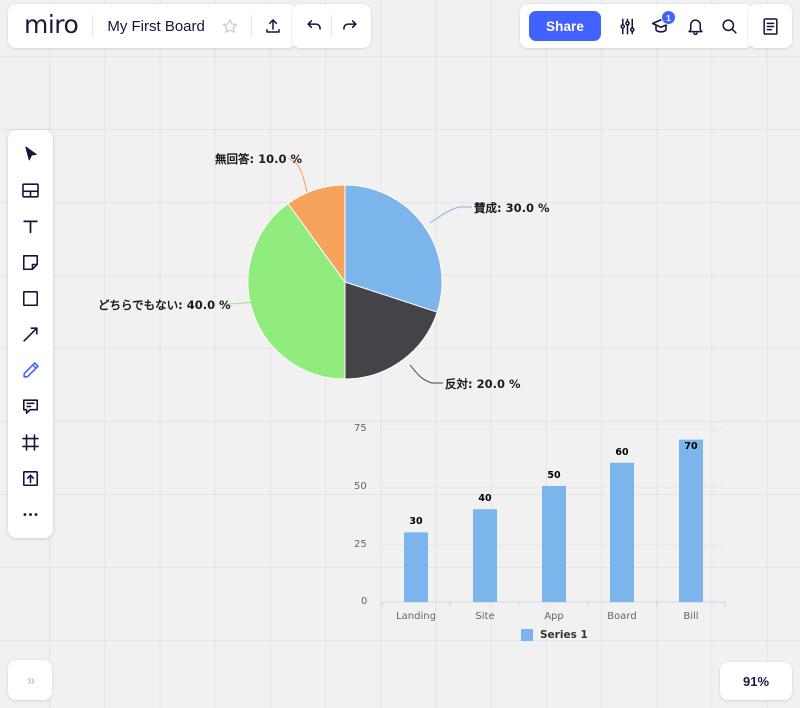 This screenshot has width=800, height=708. Describe the element at coordinates (164, 305) in the screenshot. I see `pie-label-2: どちらでもない: 40.0 %` at that location.